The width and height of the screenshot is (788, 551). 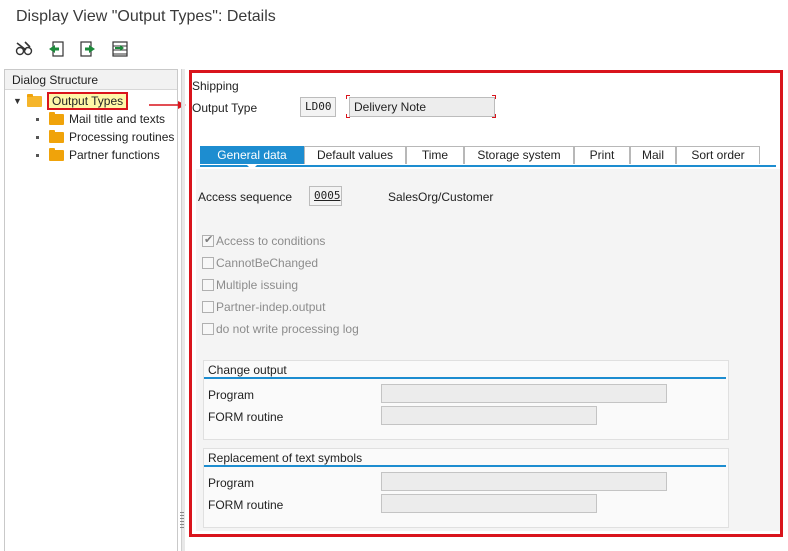 I want to click on splitter-grip, so click(x=182, y=521).